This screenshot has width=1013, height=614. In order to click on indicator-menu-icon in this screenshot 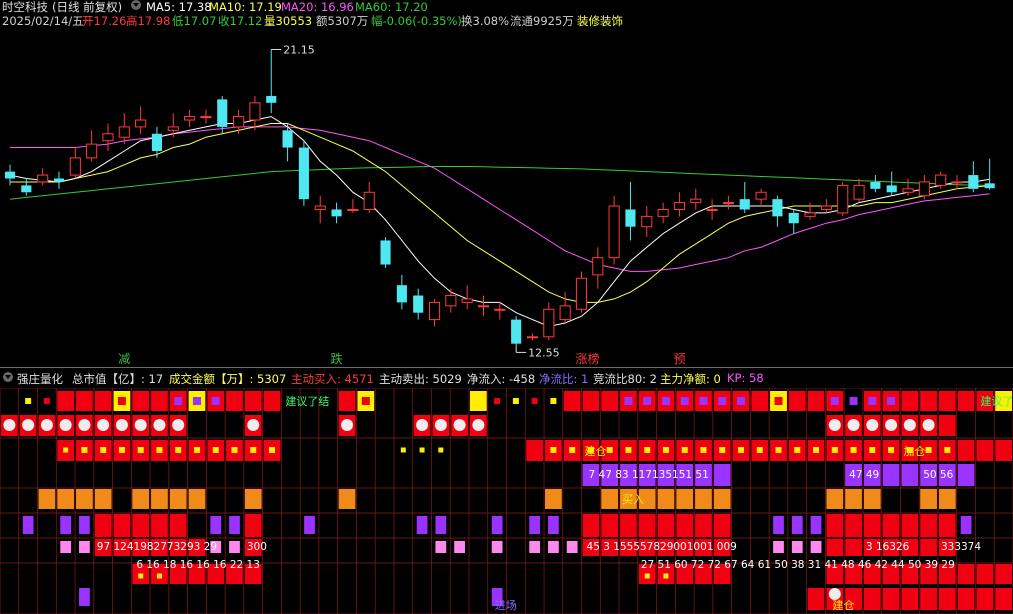, I will do `click(8, 377)`.